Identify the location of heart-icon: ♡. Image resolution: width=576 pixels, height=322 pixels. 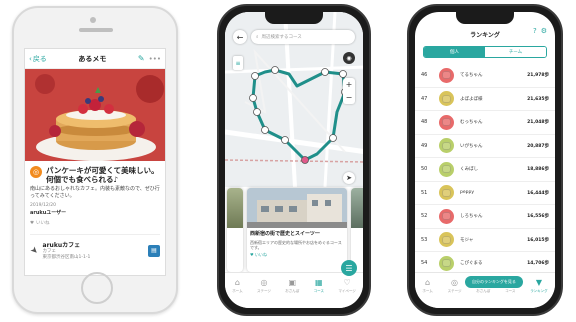
(347, 282).